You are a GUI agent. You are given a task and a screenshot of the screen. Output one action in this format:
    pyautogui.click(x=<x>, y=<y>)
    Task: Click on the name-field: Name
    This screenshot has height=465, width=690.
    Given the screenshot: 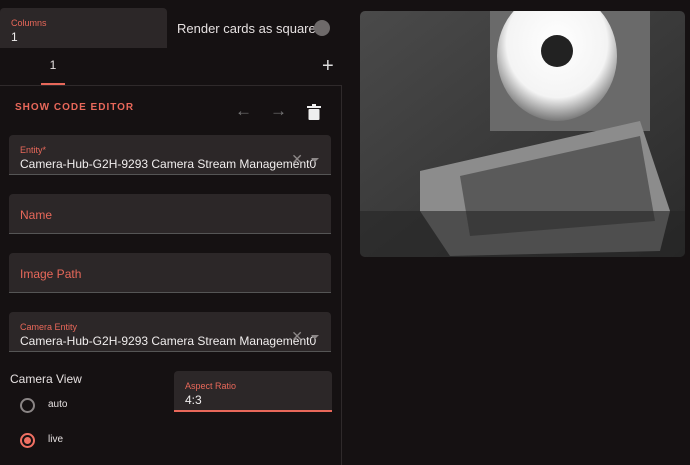 What is the action you would take?
    pyautogui.click(x=170, y=214)
    